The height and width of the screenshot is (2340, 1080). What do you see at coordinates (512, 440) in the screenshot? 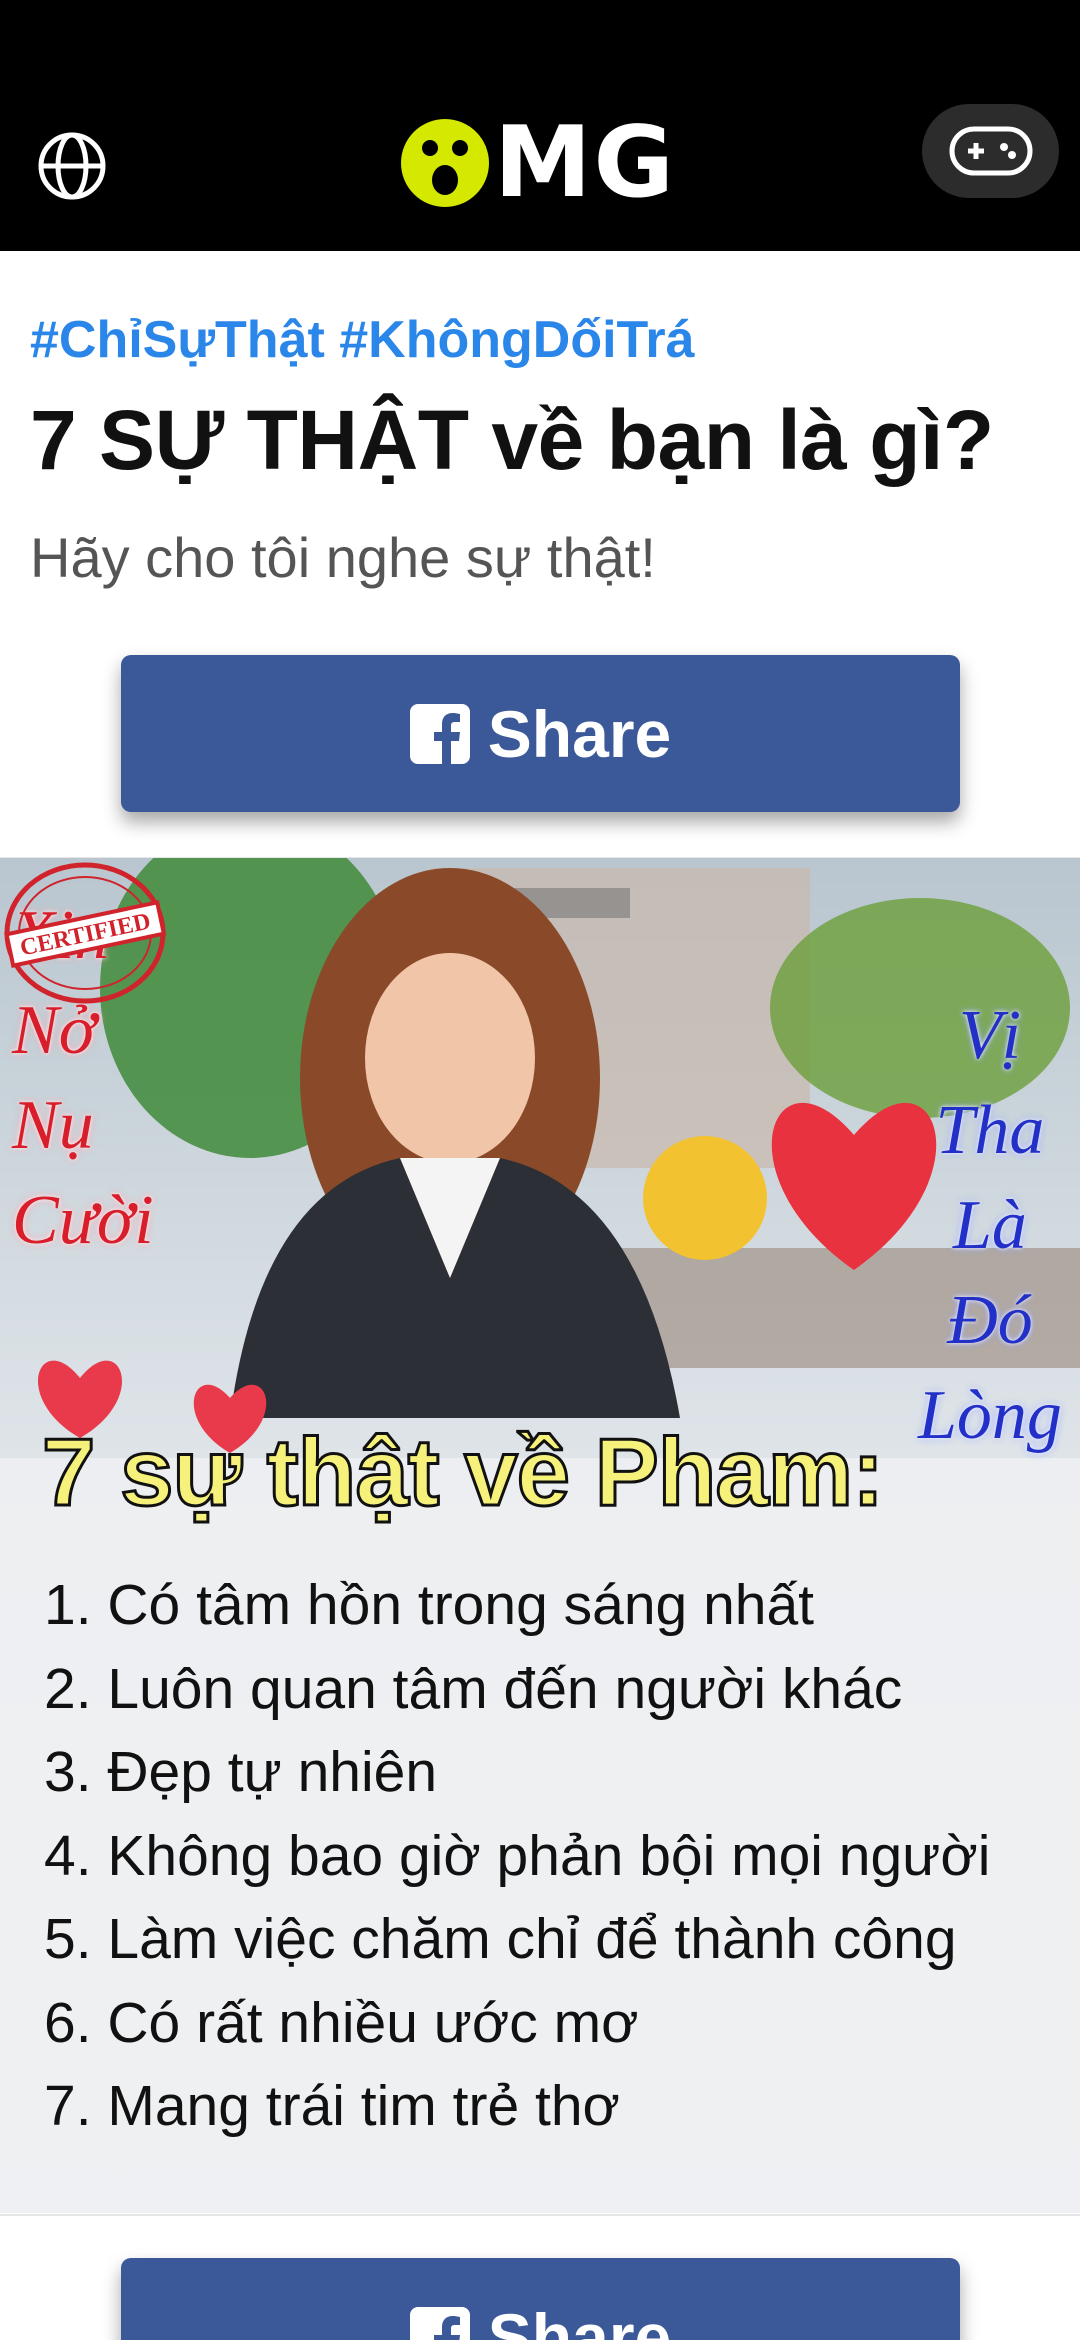
I see `page-title: 7 SỰ THẬT về bạn là gì?` at bounding box center [512, 440].